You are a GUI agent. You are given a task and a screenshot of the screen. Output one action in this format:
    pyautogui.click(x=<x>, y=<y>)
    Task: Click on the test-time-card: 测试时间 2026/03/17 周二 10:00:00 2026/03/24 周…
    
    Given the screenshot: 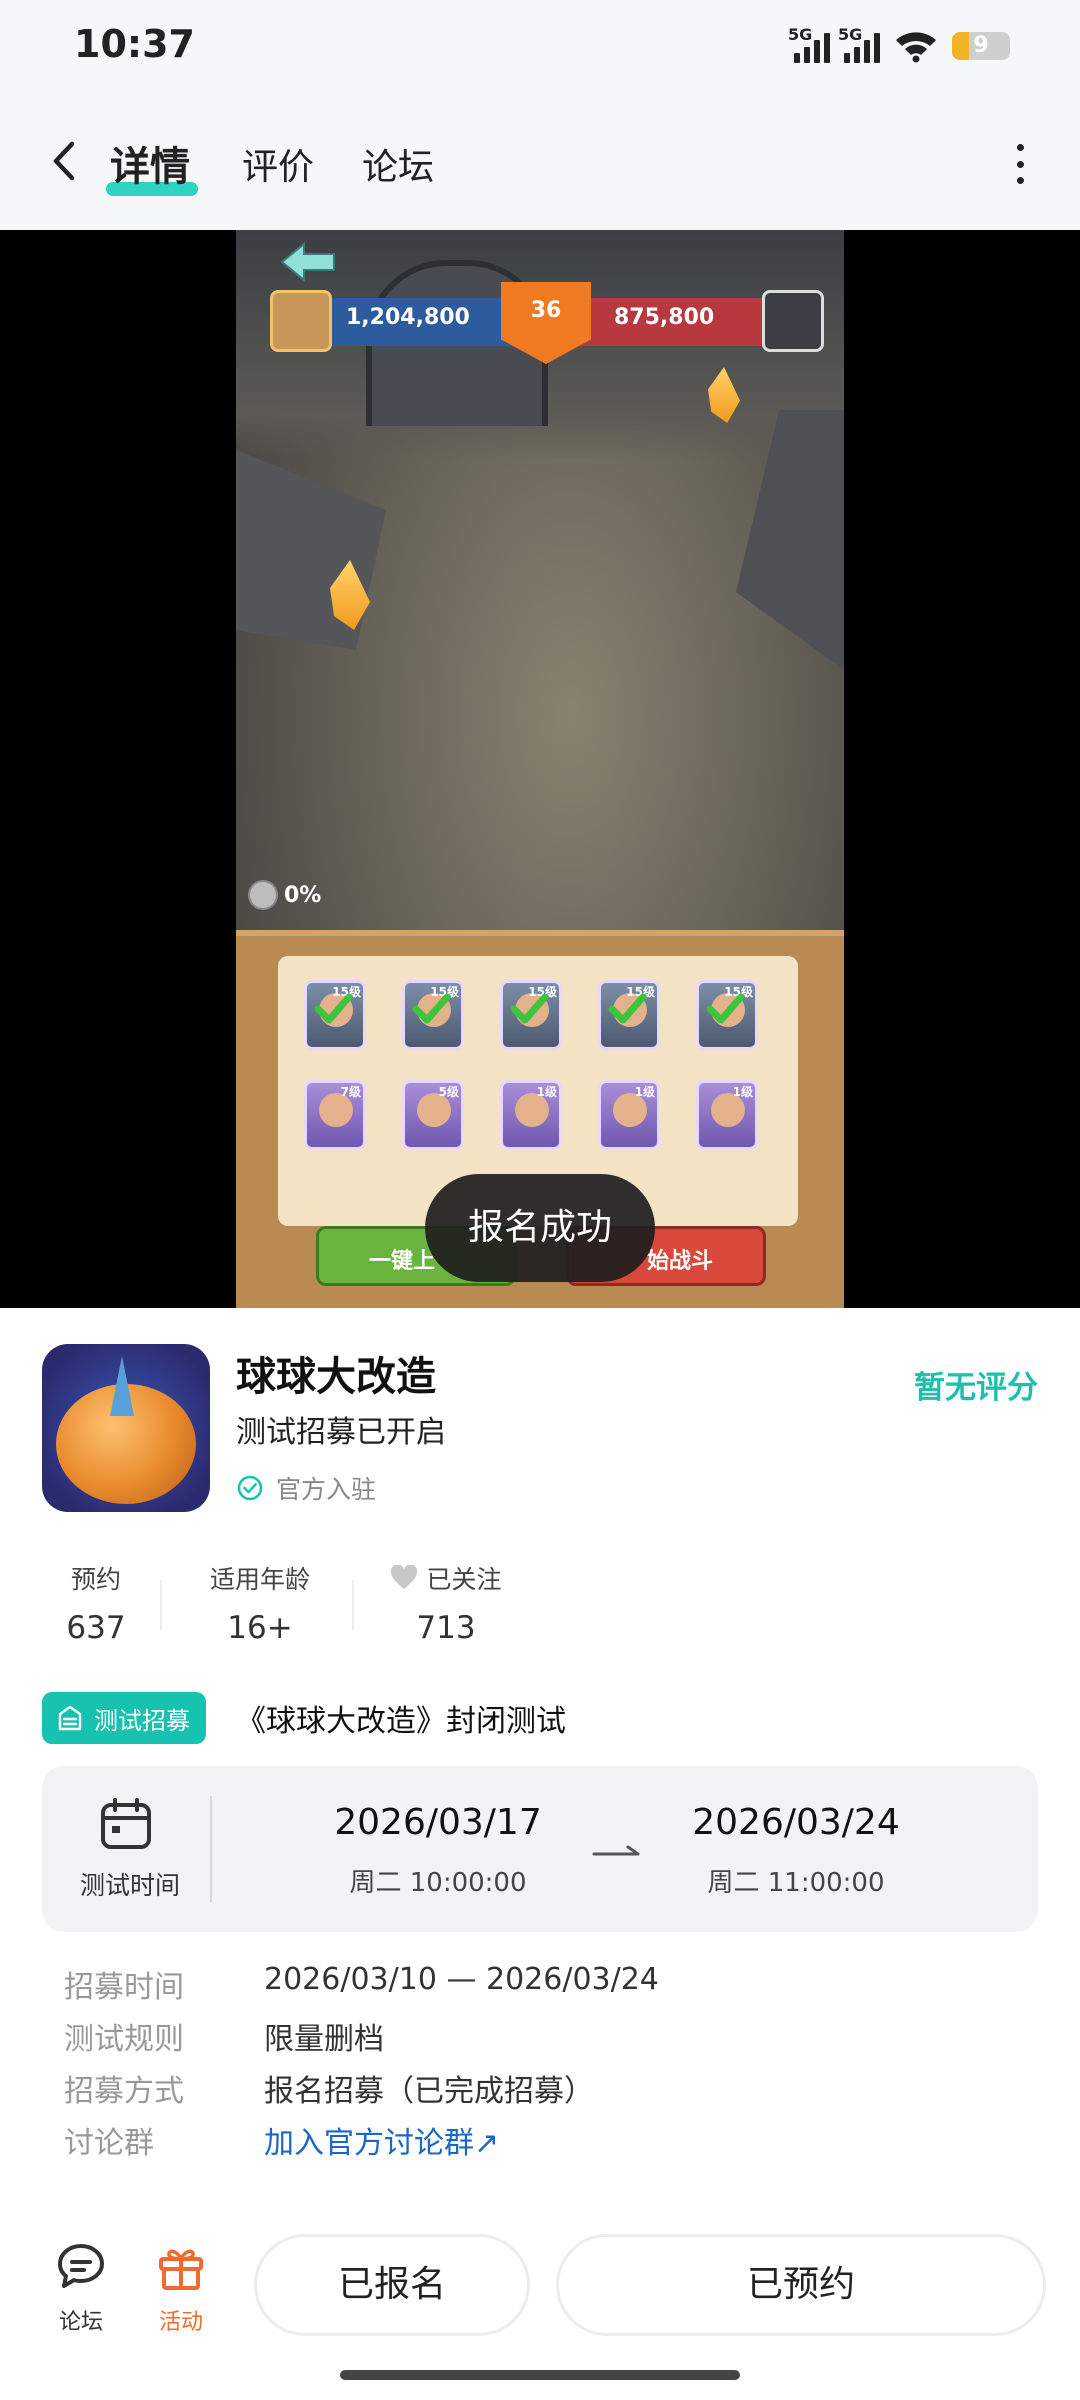 What is the action you would take?
    pyautogui.click(x=540, y=1849)
    